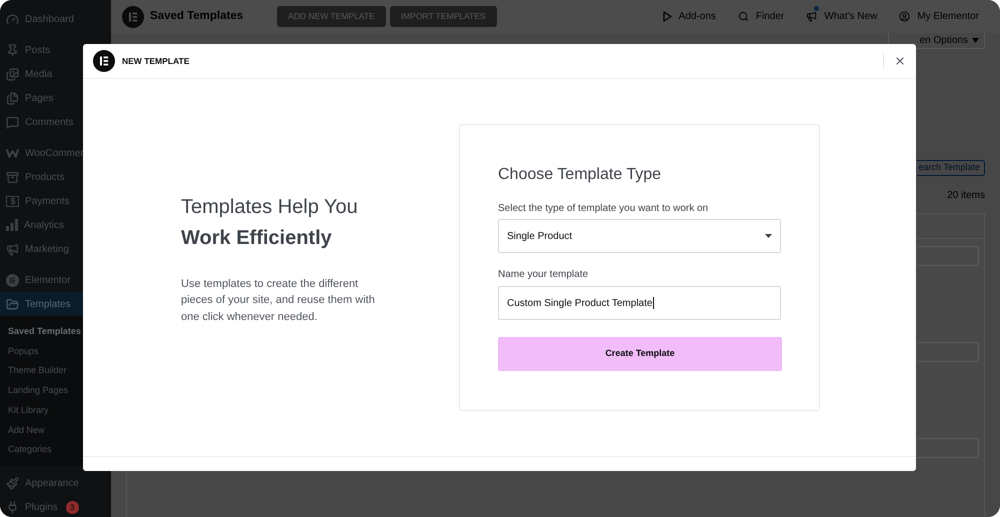 This screenshot has width=1000, height=517. Describe the element at coordinates (639, 236) in the screenshot. I see `template-type-select: Single Product` at that location.